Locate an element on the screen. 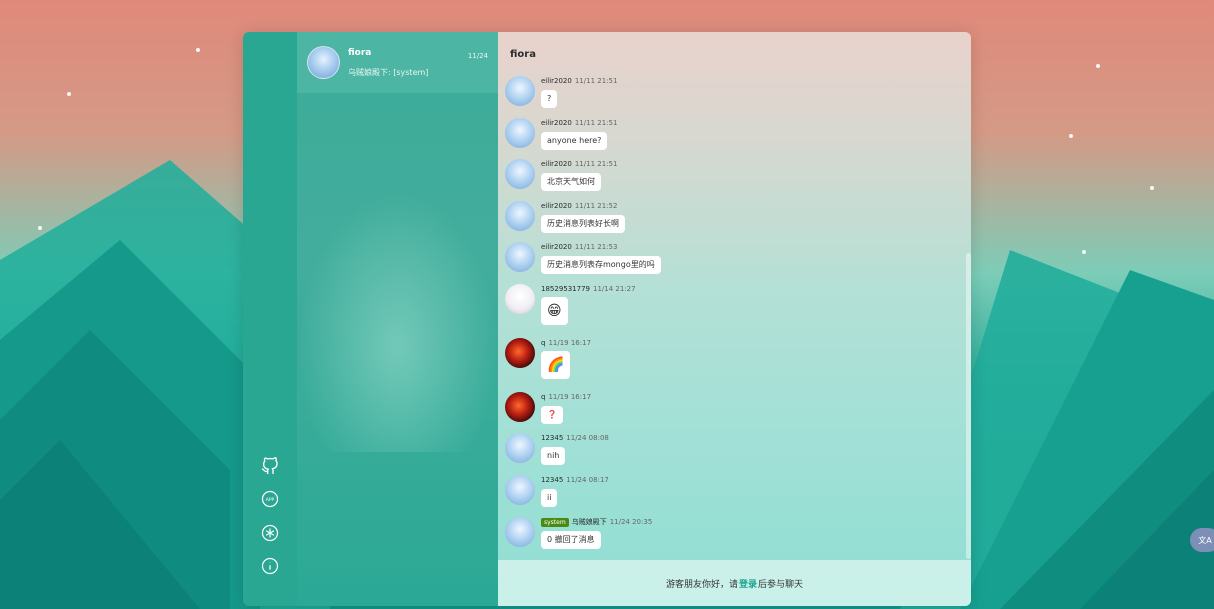  sidebar: APP is located at coordinates (270, 319).